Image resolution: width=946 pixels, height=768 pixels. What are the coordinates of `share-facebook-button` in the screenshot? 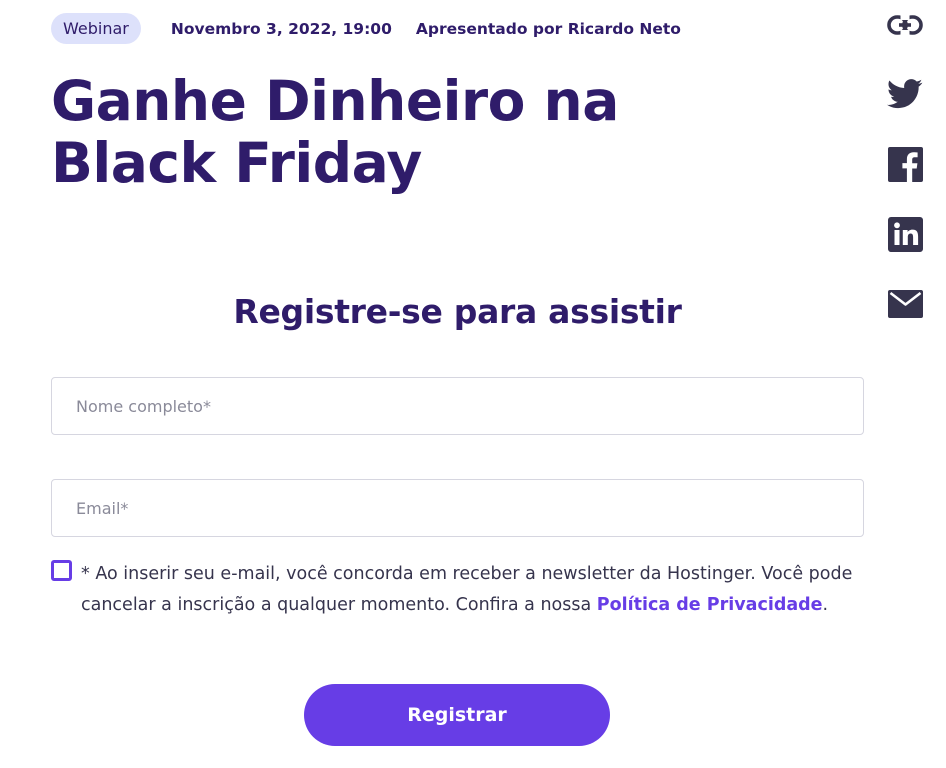 It's located at (905, 164).